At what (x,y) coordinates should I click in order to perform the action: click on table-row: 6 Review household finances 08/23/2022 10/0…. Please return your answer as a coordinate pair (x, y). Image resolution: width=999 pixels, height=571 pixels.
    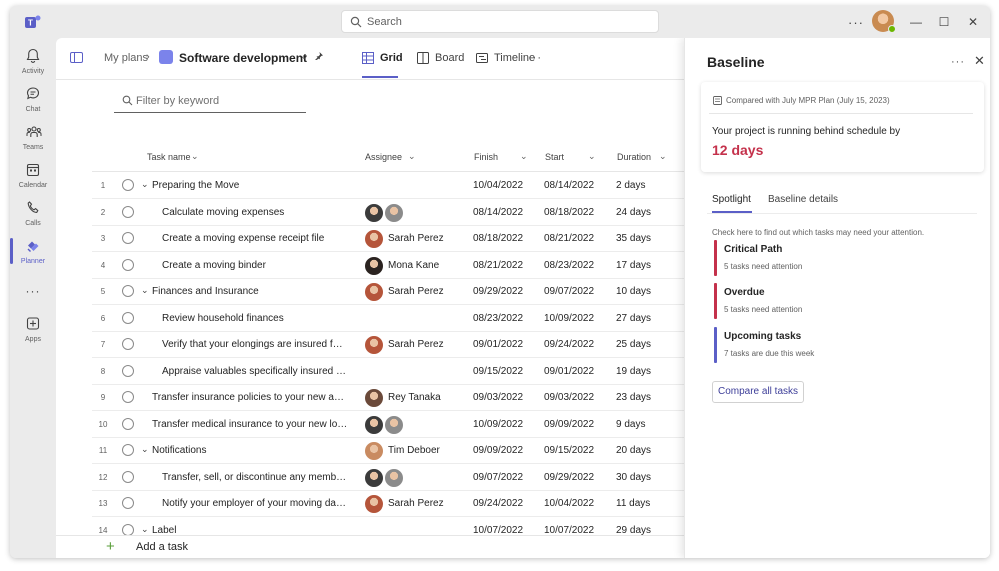
    Looking at the image, I should click on (402, 319).